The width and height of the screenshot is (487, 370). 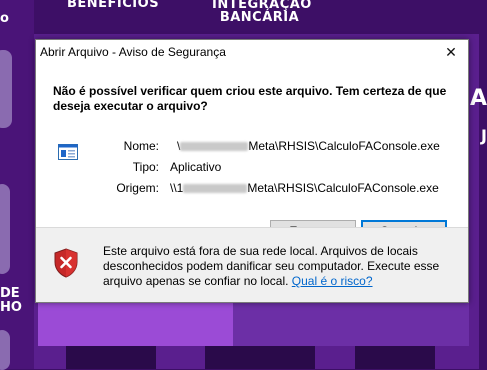 I want to click on nav-label-line2: BANCÁRIA, so click(x=259, y=17).